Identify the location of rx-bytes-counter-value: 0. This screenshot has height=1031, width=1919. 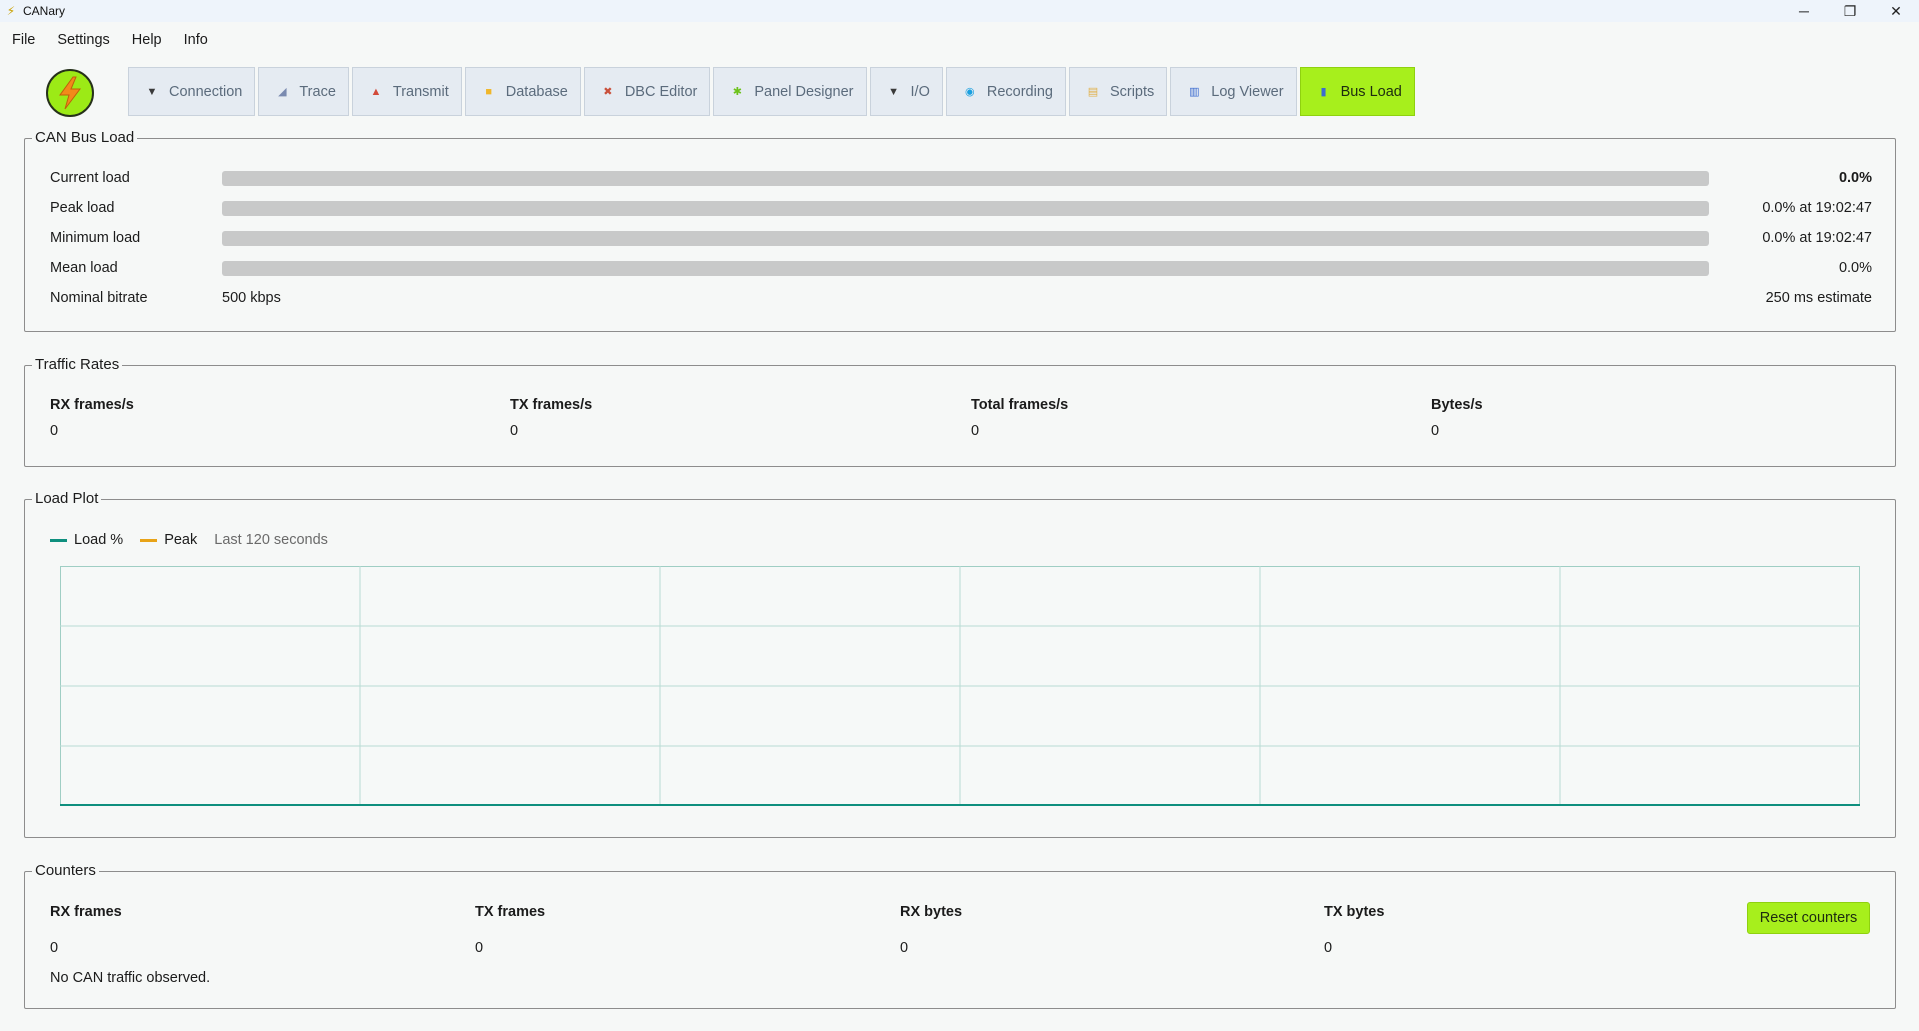
(904, 948).